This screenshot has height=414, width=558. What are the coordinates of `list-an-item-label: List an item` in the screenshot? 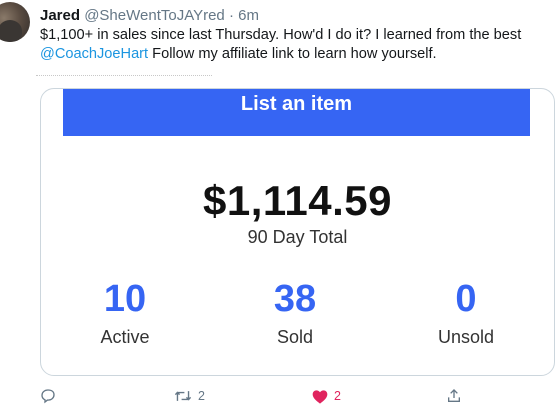 It's located at (296, 104).